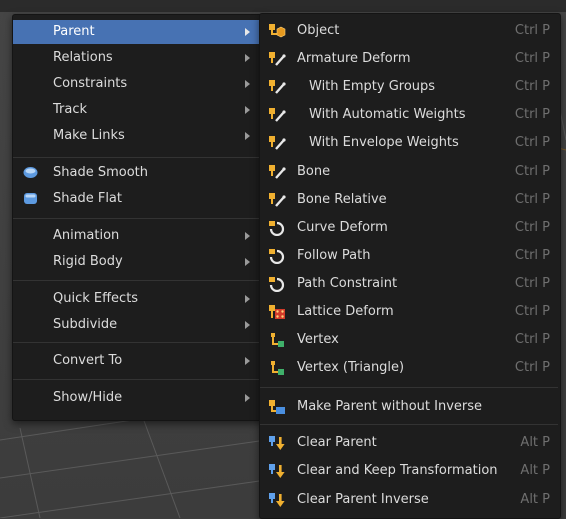 This screenshot has height=519, width=566. Describe the element at coordinates (334, 255) in the screenshot. I see `menu-item-label: Follow Path` at that location.